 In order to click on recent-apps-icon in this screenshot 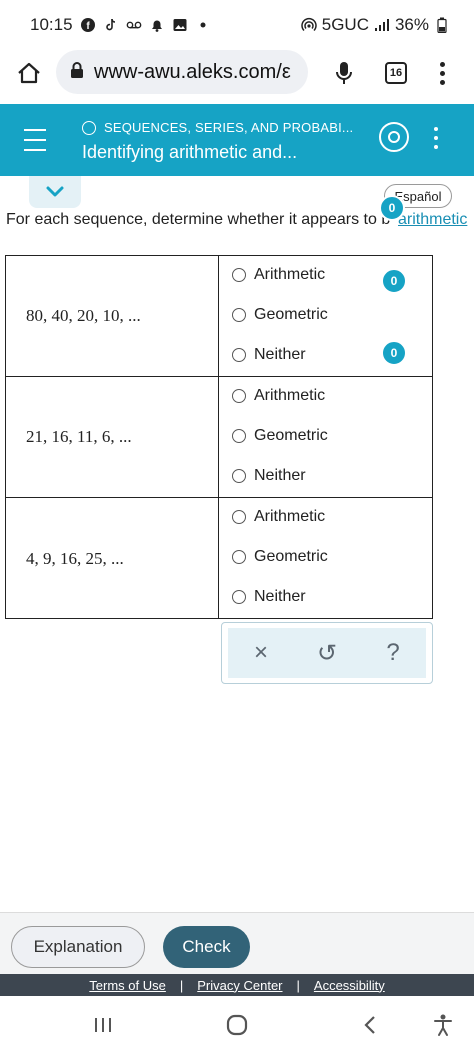, I will do `click(103, 1025)`.